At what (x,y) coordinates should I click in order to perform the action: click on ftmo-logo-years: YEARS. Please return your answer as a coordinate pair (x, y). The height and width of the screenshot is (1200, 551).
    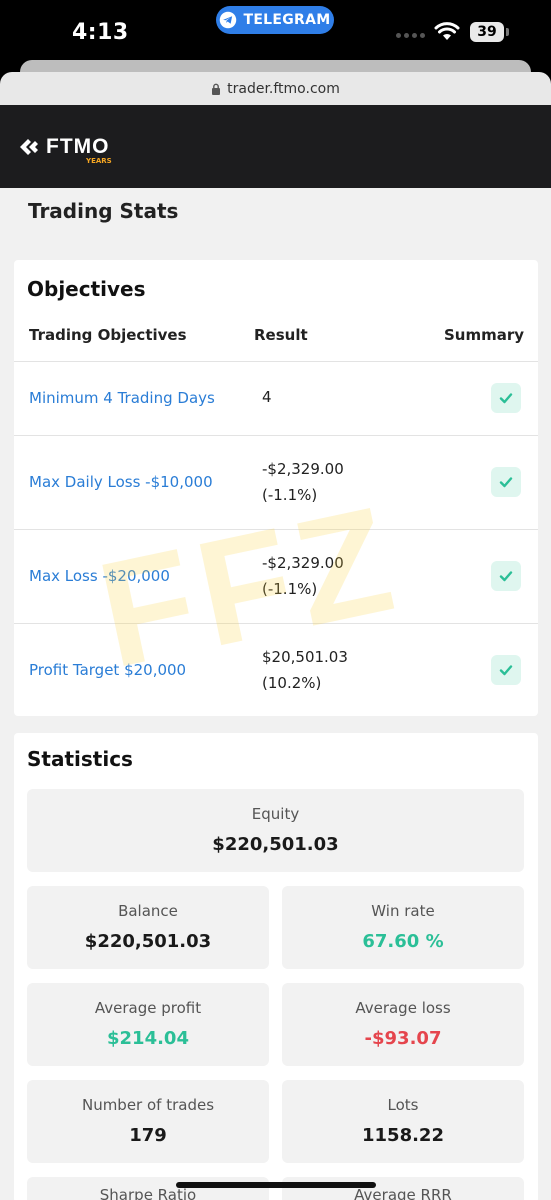
    Looking at the image, I should click on (99, 161).